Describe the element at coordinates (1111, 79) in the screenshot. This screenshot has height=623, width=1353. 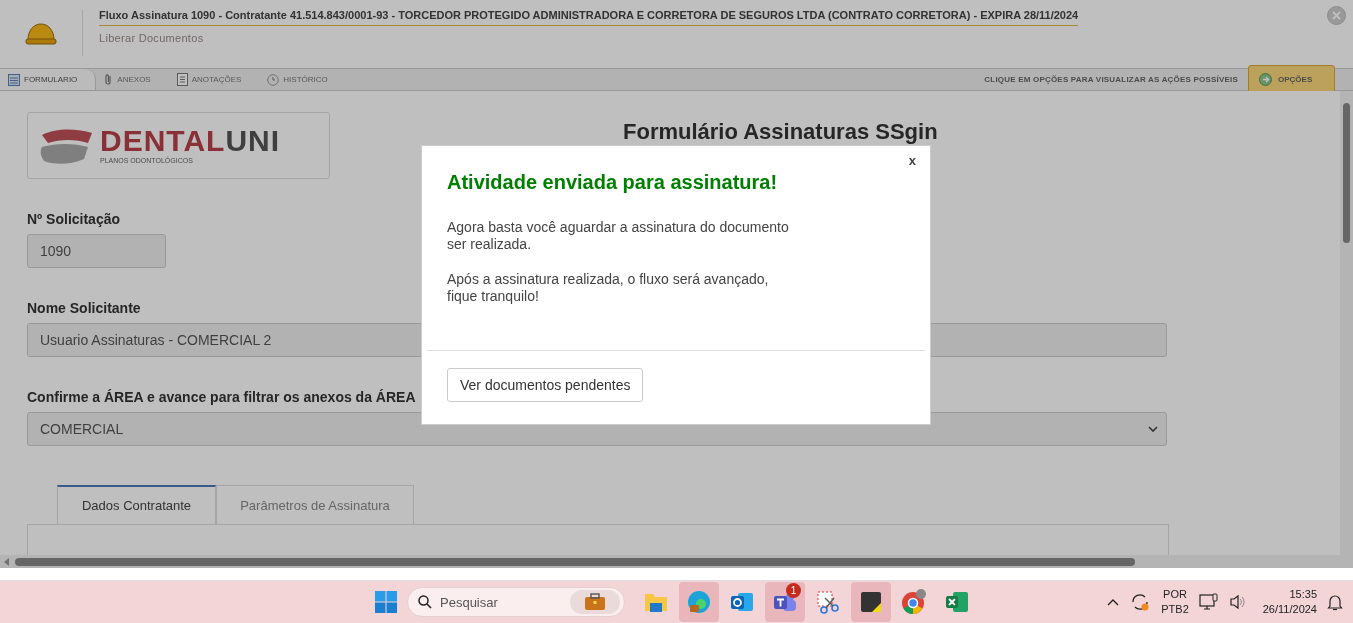
I see `hint-text: CLIQUE EM OPÇÕES PARA VISUALIZAR AS AÇÕES POSSÍVEIS` at that location.